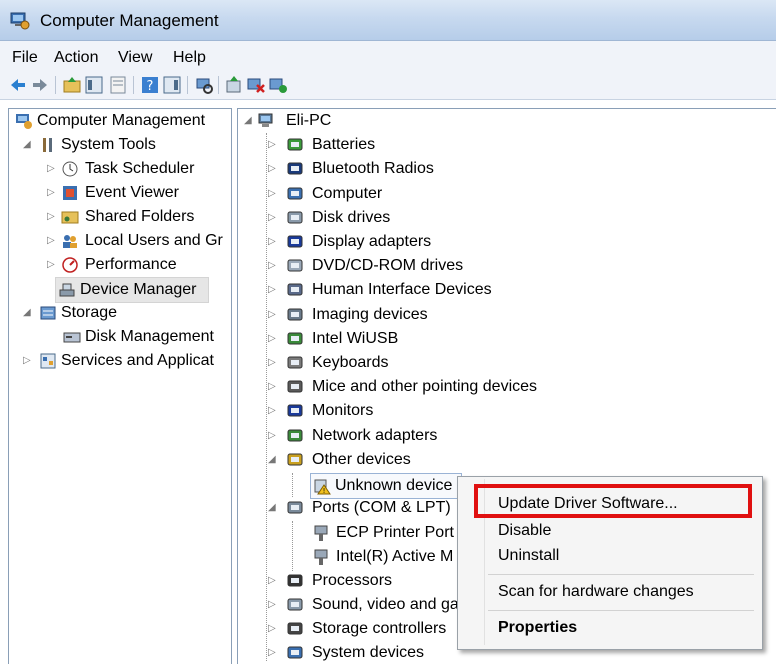  Describe the element at coordinates (405, 460) in the screenshot. I see `device-category-other-devices: ◢ Other devices` at that location.